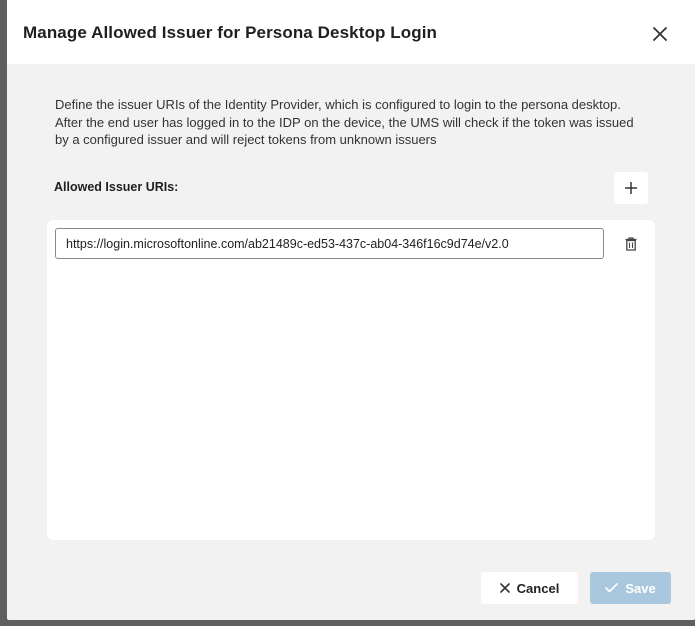 Image resolution: width=695 pixels, height=626 pixels. Describe the element at coordinates (116, 187) in the screenshot. I see `allowed-issuer-label: Allowed Issuer URIs:` at that location.